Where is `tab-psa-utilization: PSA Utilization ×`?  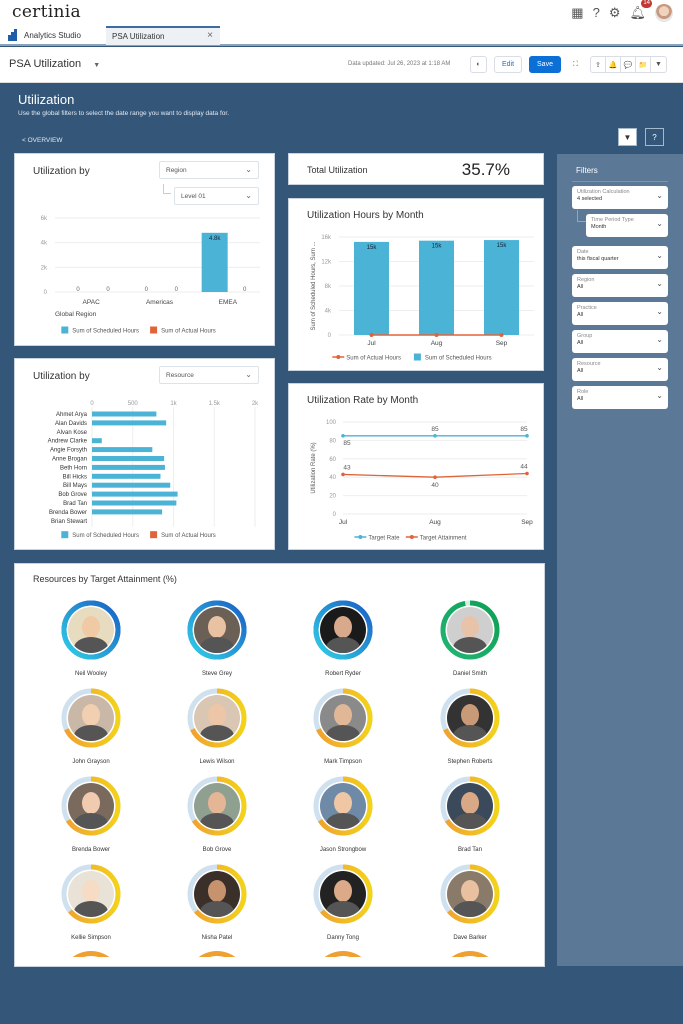 tab-psa-utilization: PSA Utilization × is located at coordinates (163, 35).